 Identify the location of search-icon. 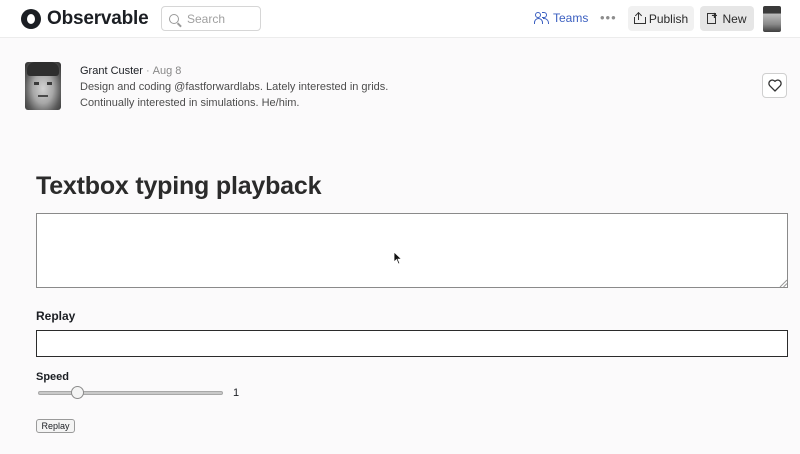
(174, 18).